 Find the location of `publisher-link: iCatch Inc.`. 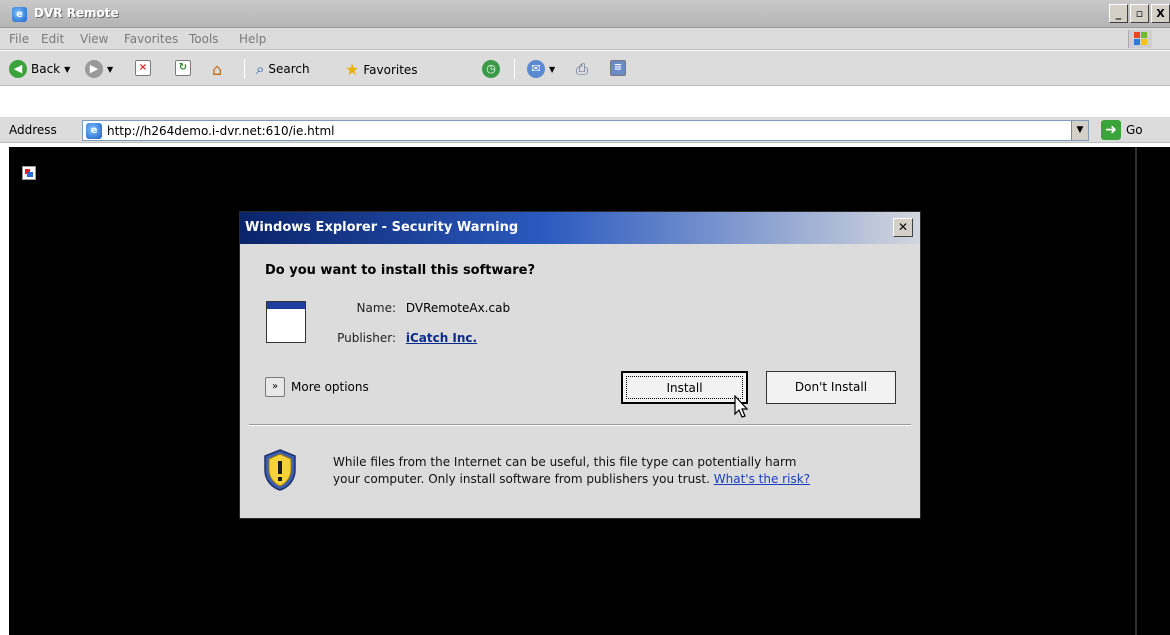

publisher-link: iCatch Inc. is located at coordinates (441, 338).